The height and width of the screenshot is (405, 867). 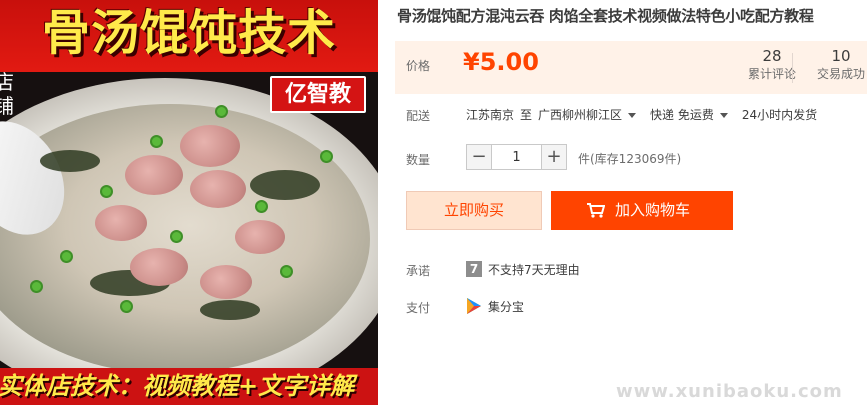 I want to click on image-title: 骨汤馄饨技术, so click(x=188, y=33).